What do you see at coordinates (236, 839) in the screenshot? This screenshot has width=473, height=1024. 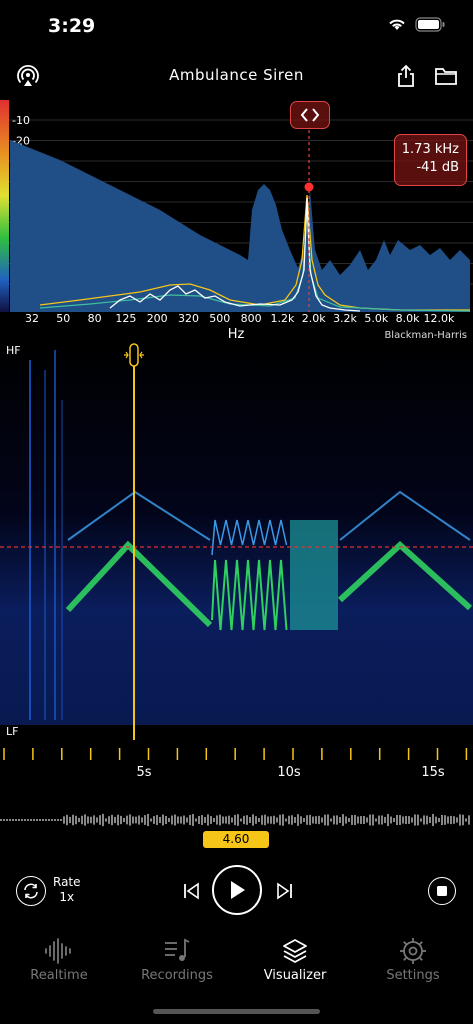 I see `playhead-time-value: 4.60` at bounding box center [236, 839].